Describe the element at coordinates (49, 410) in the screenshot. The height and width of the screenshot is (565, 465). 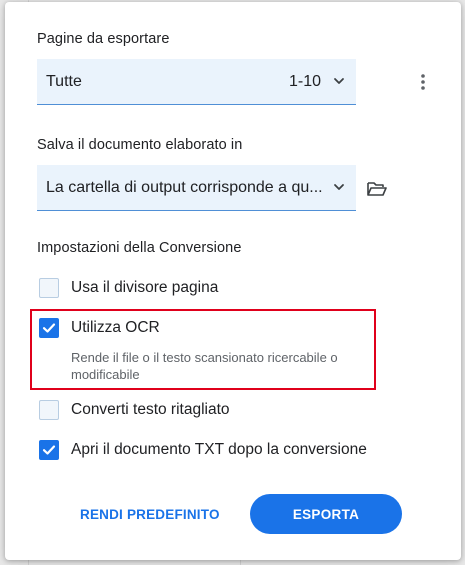
I see `clipped-text-checkbox` at that location.